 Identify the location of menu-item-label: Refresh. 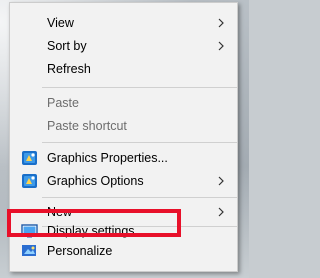
(69, 69).